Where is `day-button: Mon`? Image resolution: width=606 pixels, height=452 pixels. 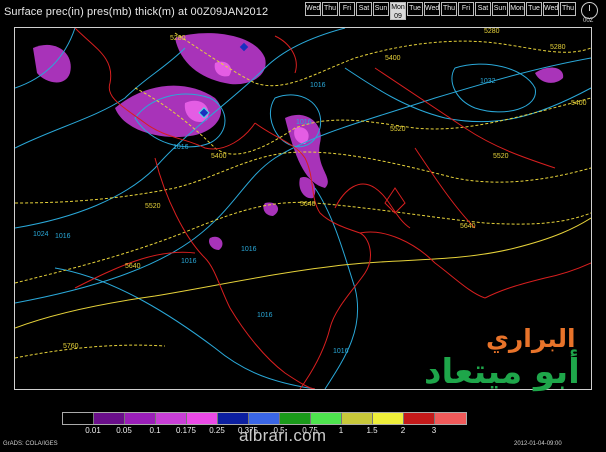
day-button: Mon is located at coordinates (517, 9).